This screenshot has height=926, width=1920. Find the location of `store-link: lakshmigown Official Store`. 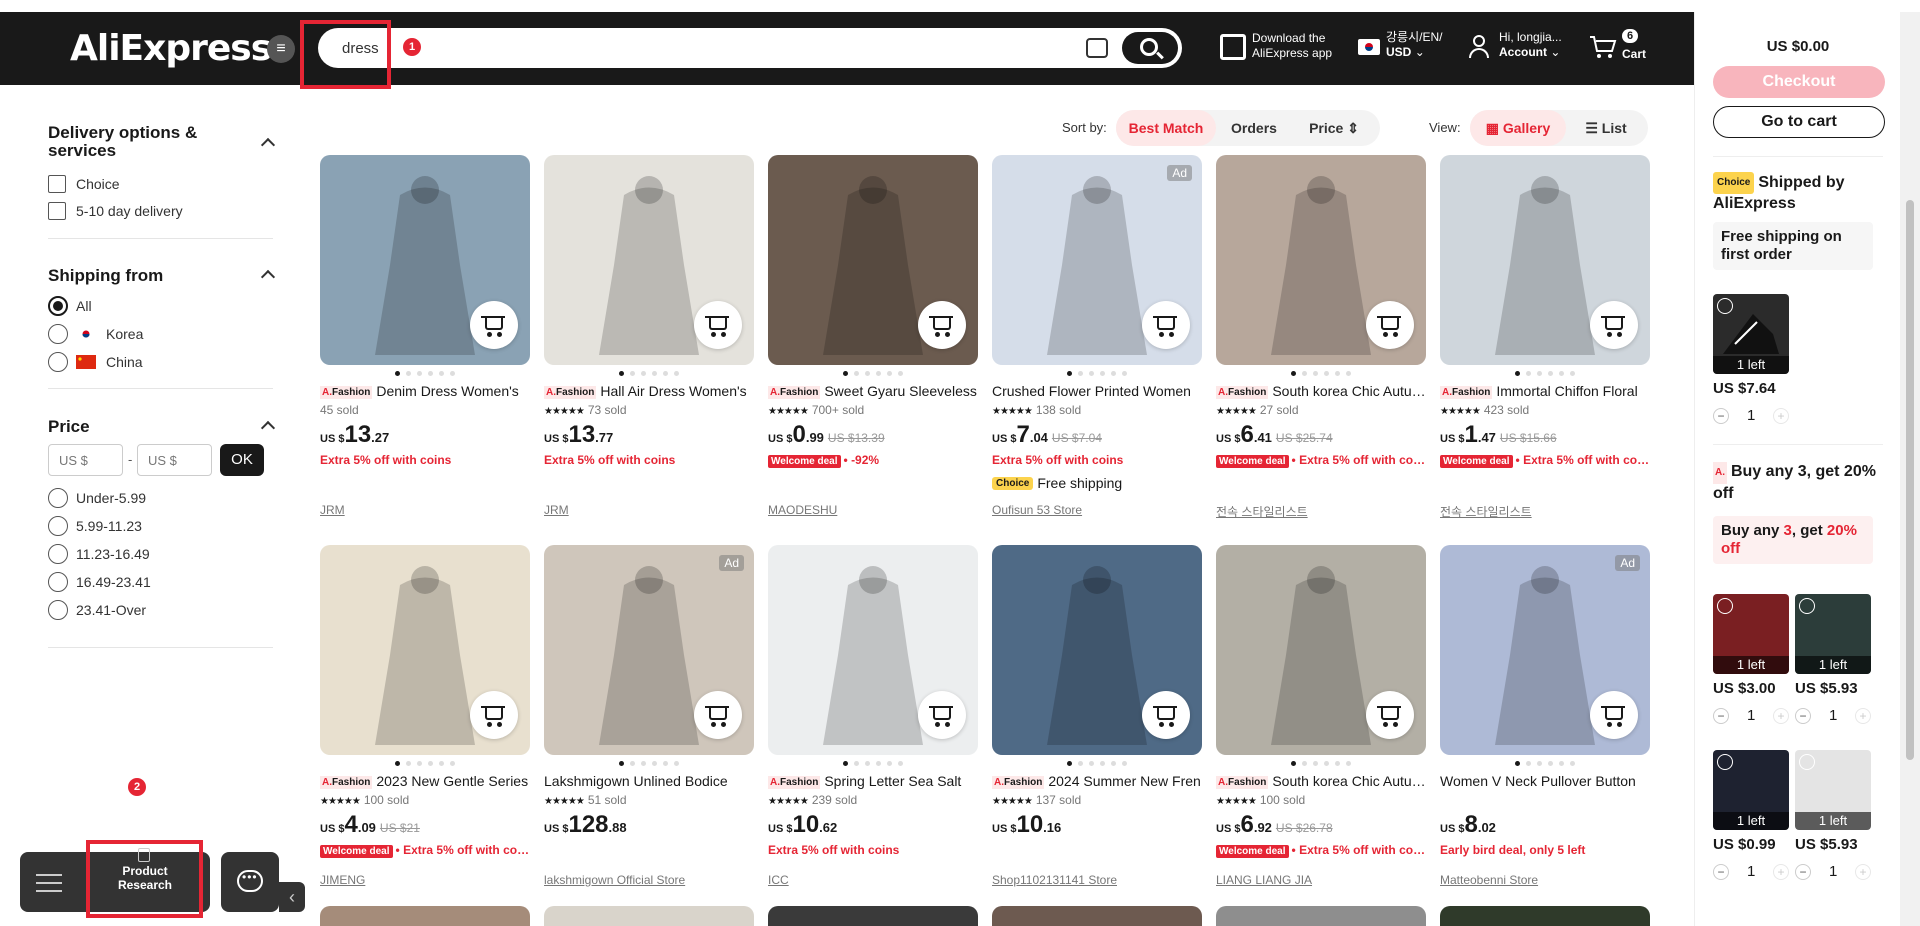

store-link: lakshmigown Official Store is located at coordinates (614, 880).